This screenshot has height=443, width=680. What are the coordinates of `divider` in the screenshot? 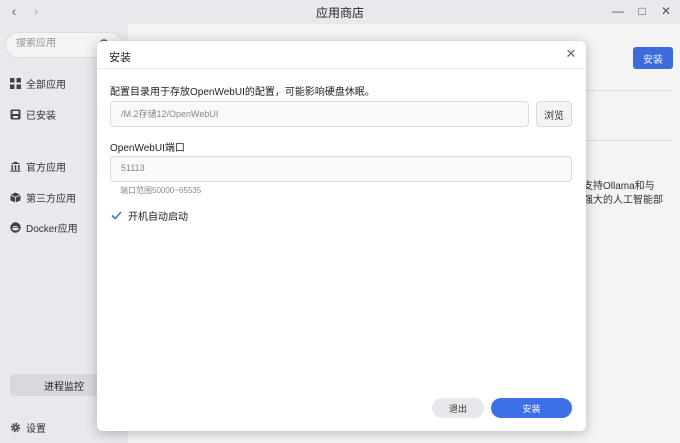 It's located at (341, 68).